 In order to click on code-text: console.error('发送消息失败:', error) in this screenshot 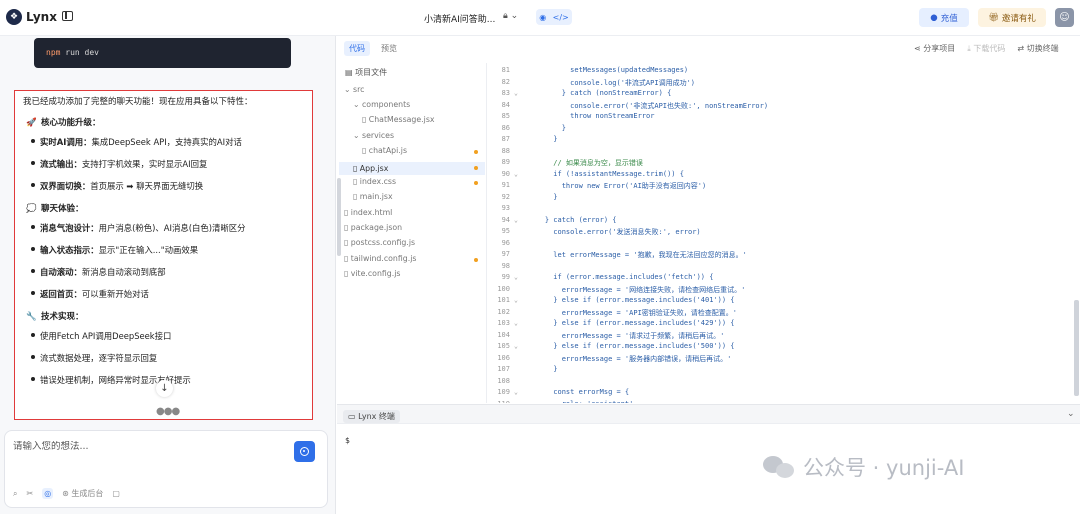, I will do `click(614, 232)`.